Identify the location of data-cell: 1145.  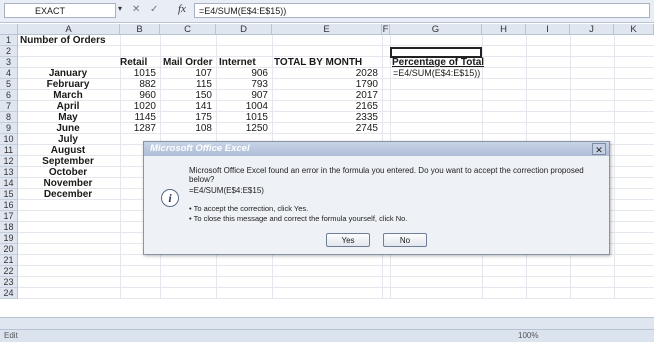
(126, 117).